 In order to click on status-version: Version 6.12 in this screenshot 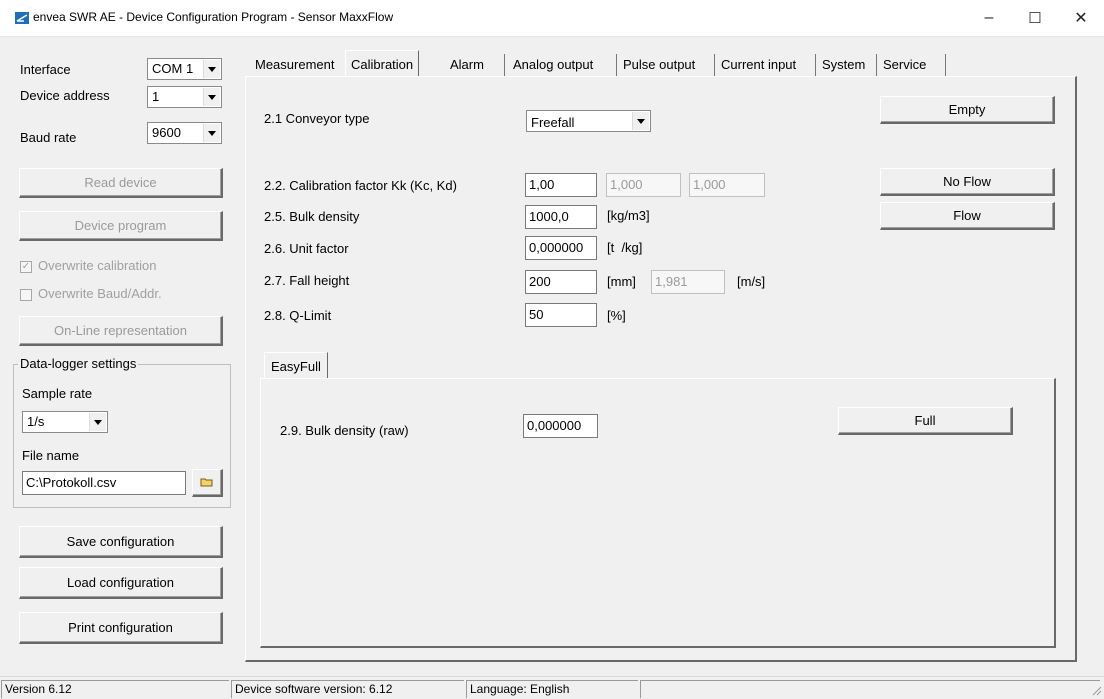, I will do `click(115, 689)`.